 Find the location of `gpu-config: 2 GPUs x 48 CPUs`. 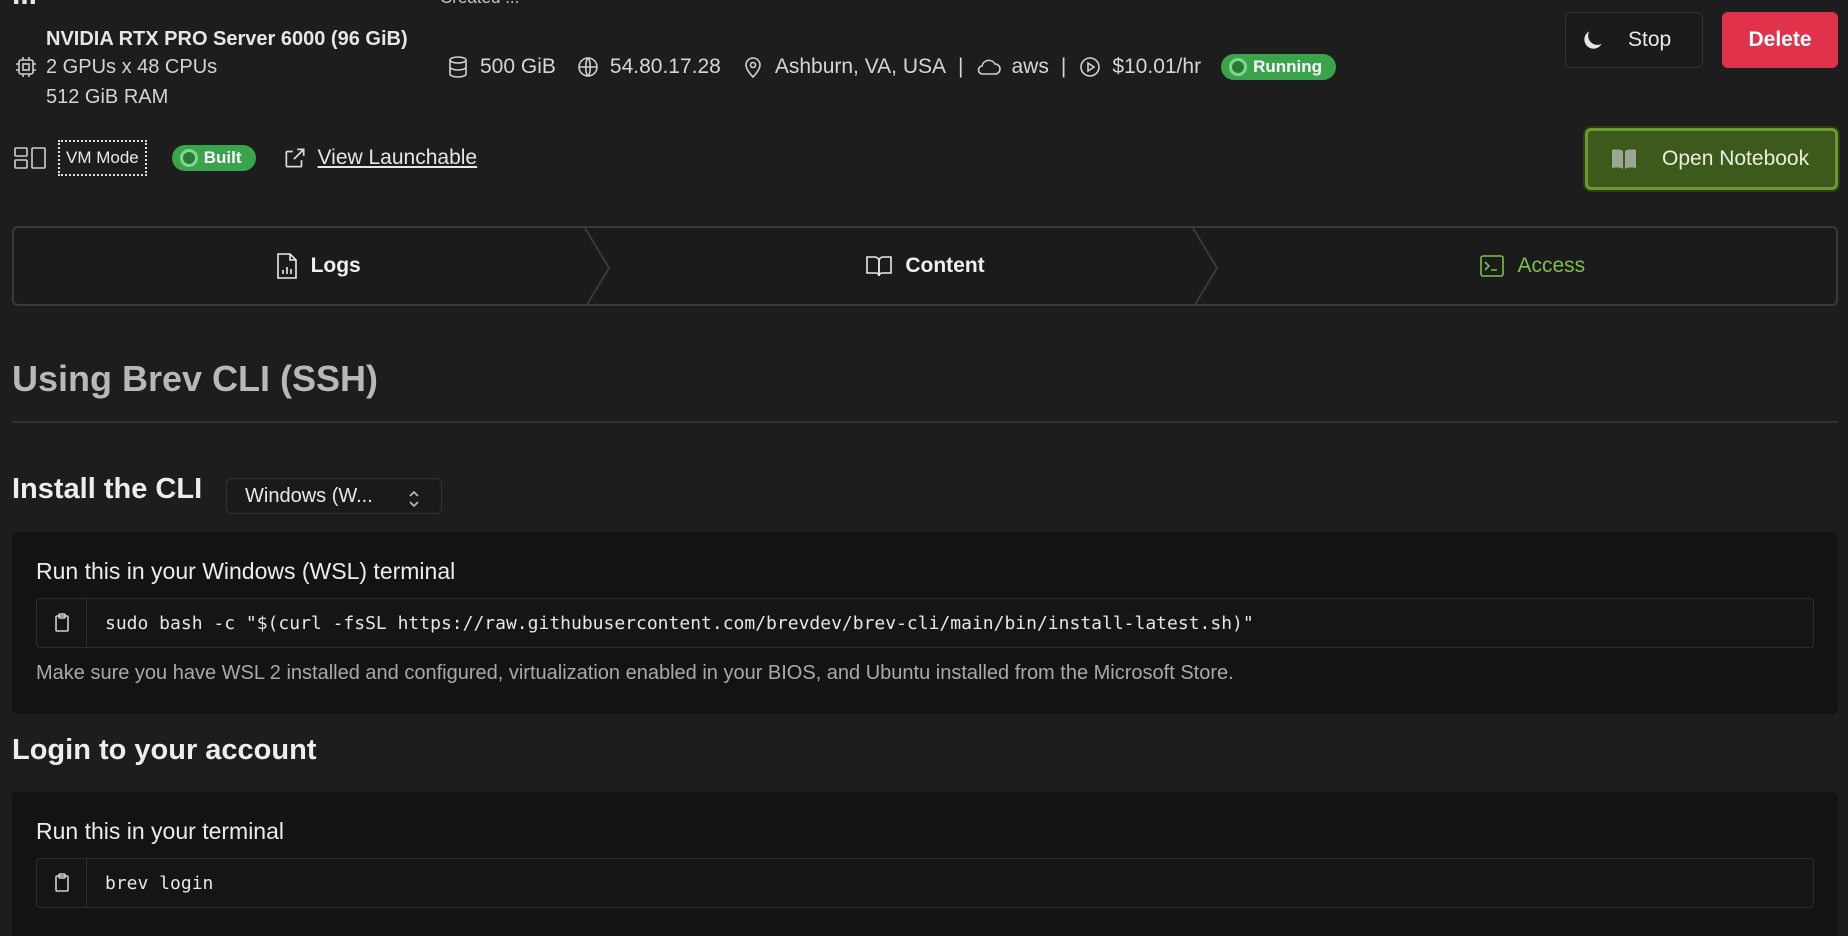

gpu-config: 2 GPUs x 48 CPUs is located at coordinates (132, 67).